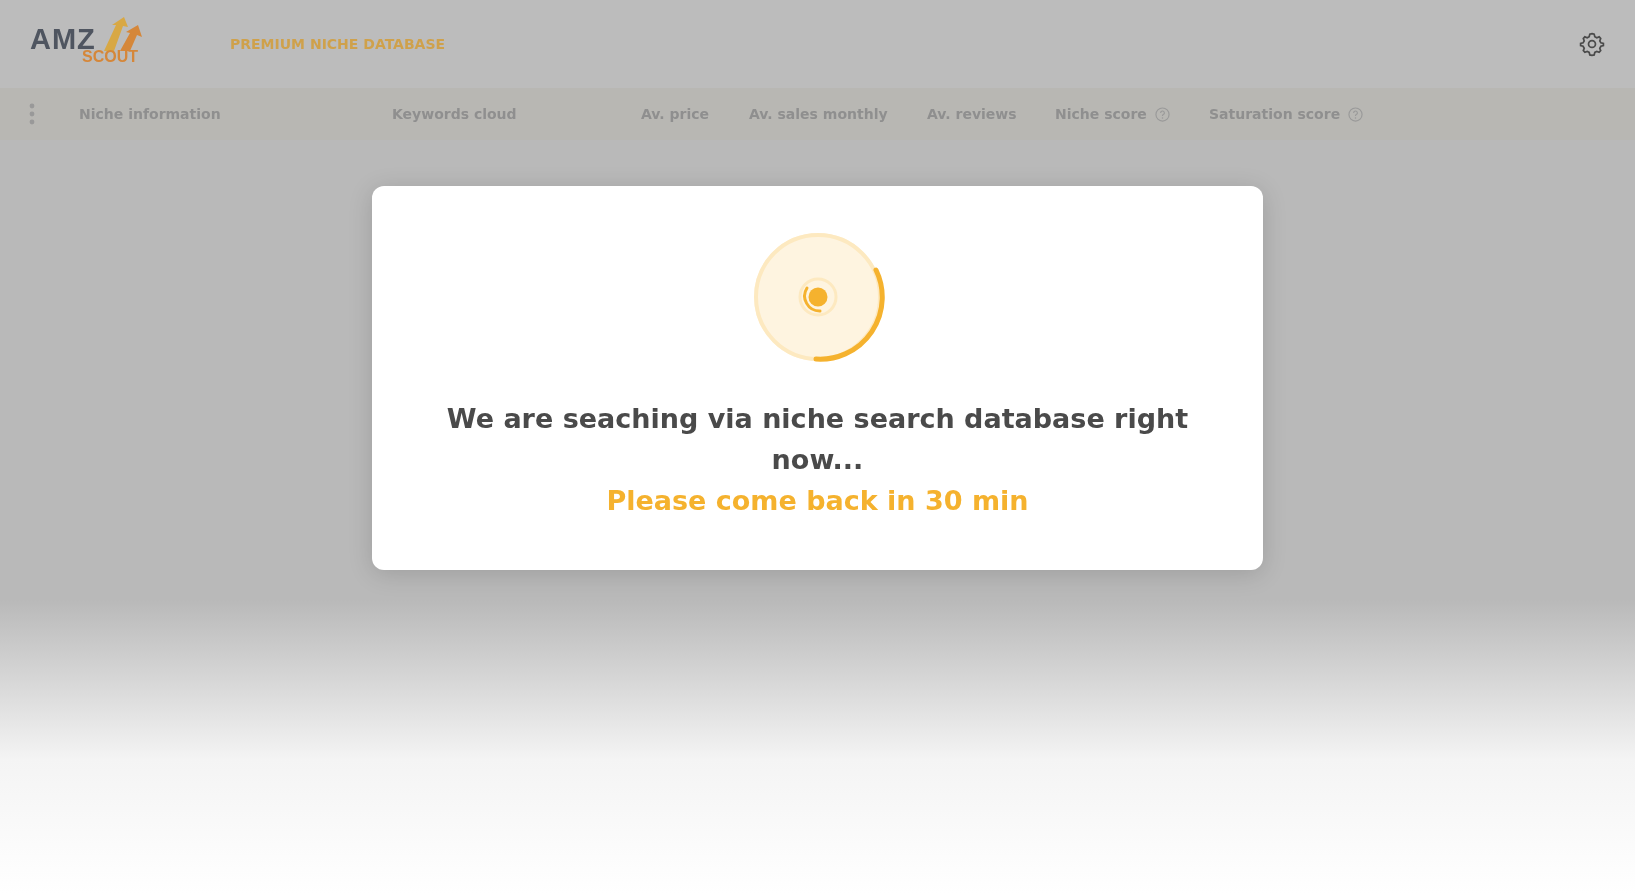 The width and height of the screenshot is (1635, 894). What do you see at coordinates (338, 44) in the screenshot?
I see `app-title: PREMIUM NICHE DATABASE` at bounding box center [338, 44].